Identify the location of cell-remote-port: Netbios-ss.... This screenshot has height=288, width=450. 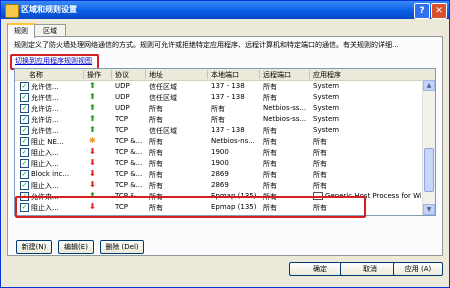
(285, 108).